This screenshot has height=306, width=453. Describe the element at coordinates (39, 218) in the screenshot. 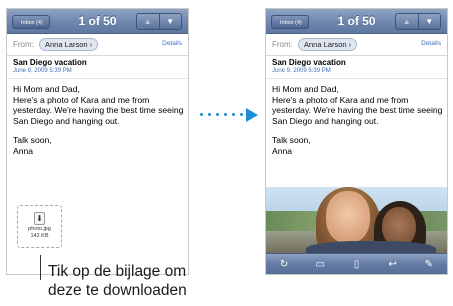

I see `download-icon: ⬇` at that location.